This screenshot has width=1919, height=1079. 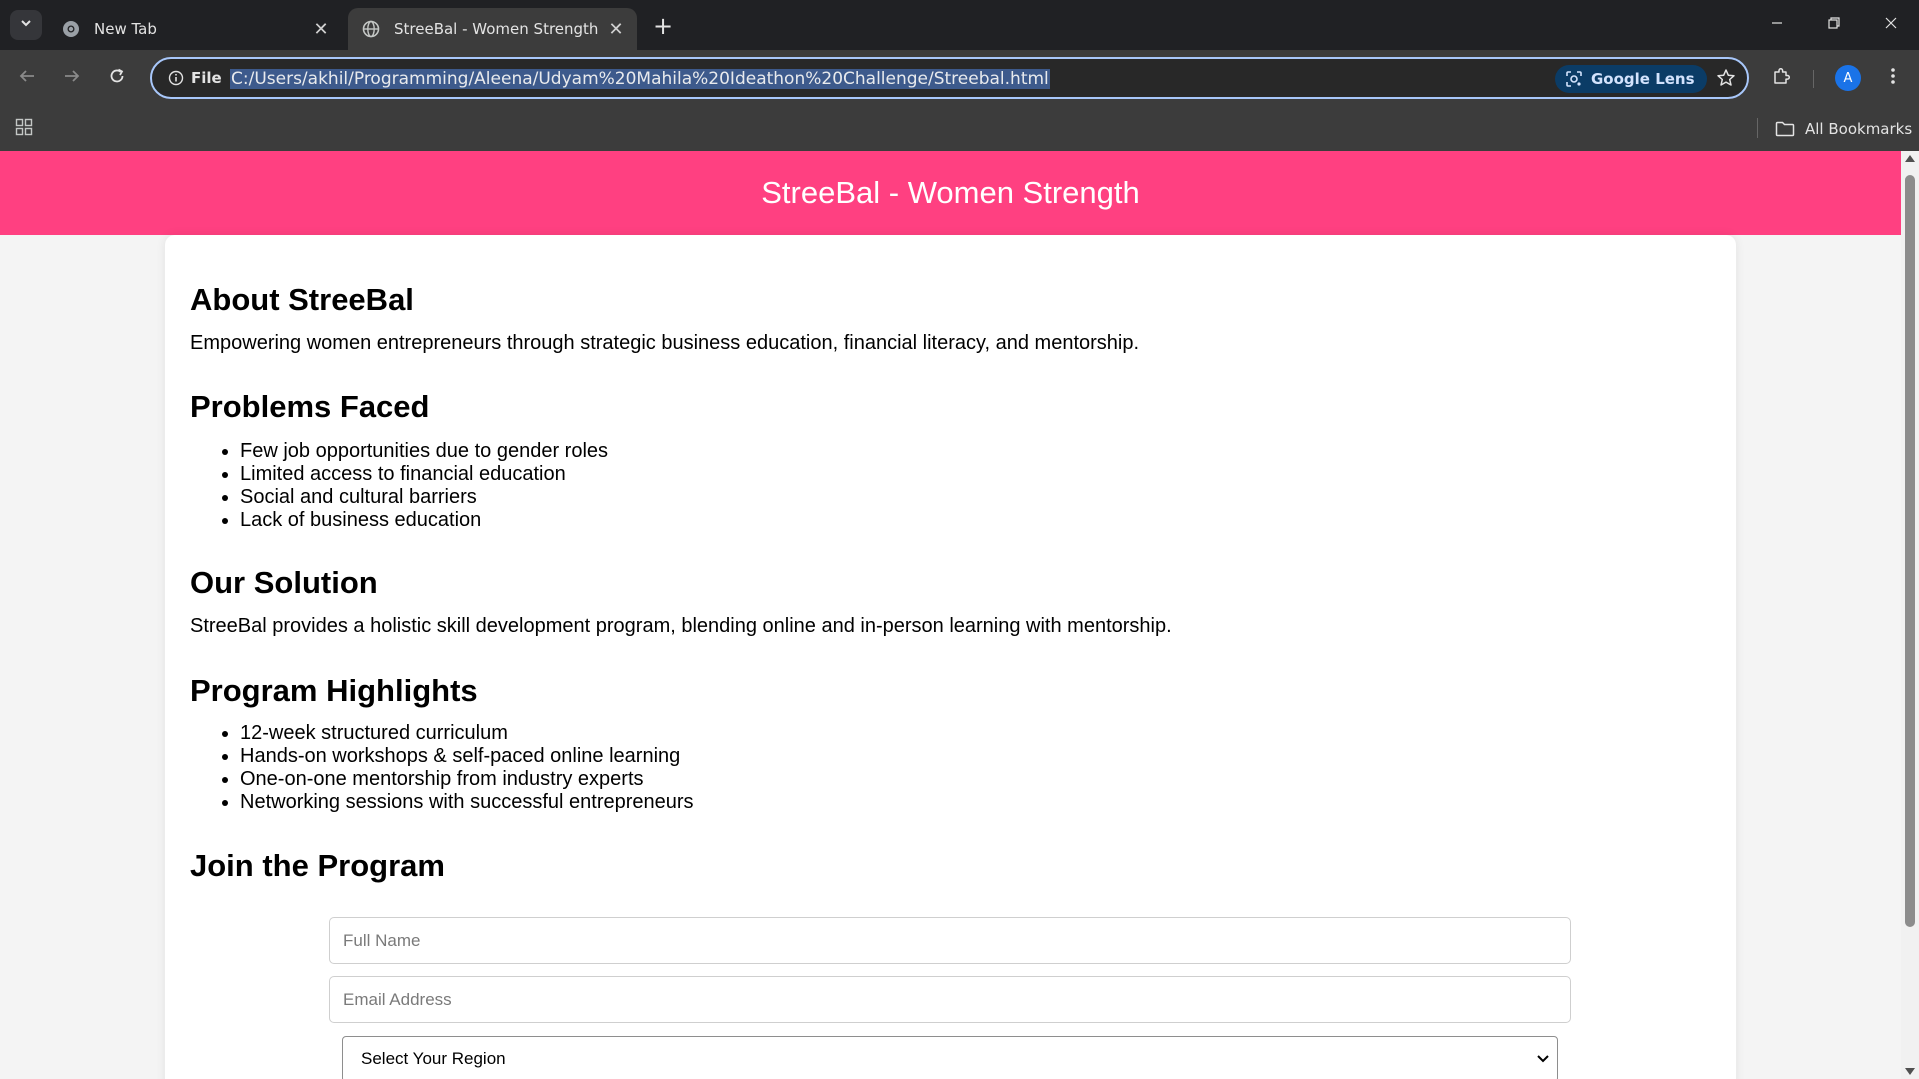 What do you see at coordinates (317, 865) in the screenshot?
I see `join-heading: Join the Program` at bounding box center [317, 865].